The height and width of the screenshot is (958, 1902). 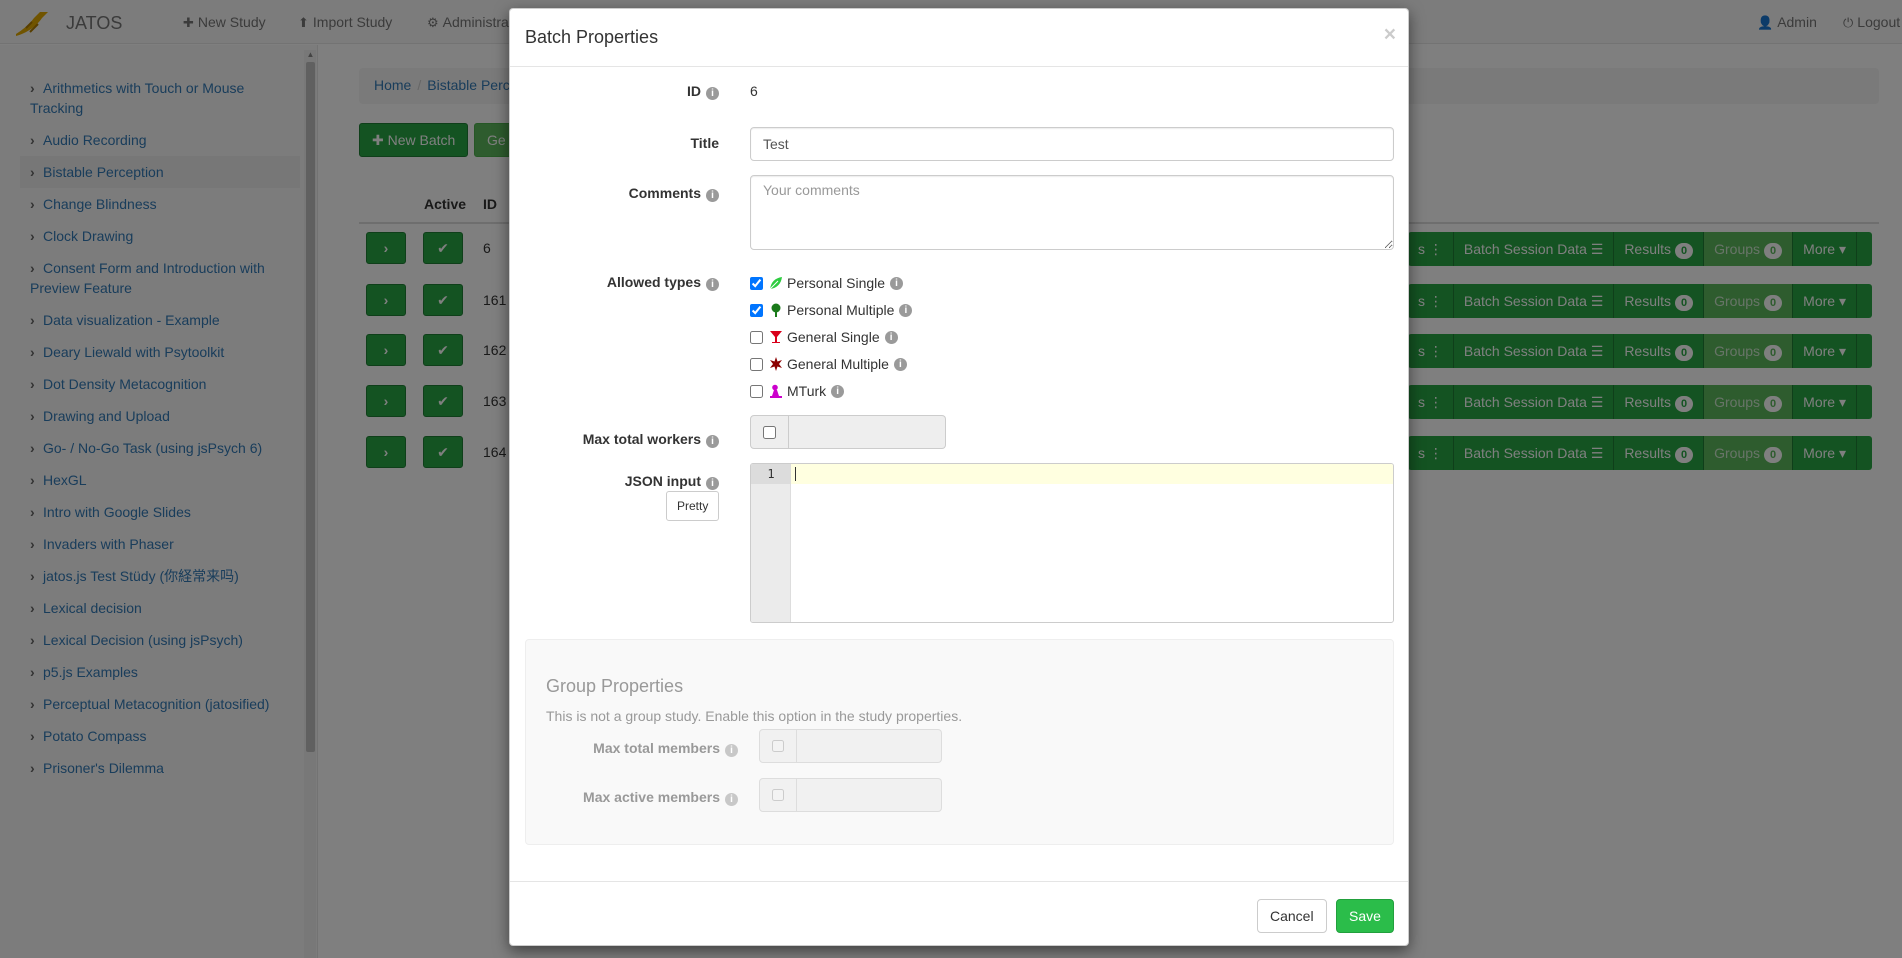 I want to click on title-label: Title, so click(x=704, y=143).